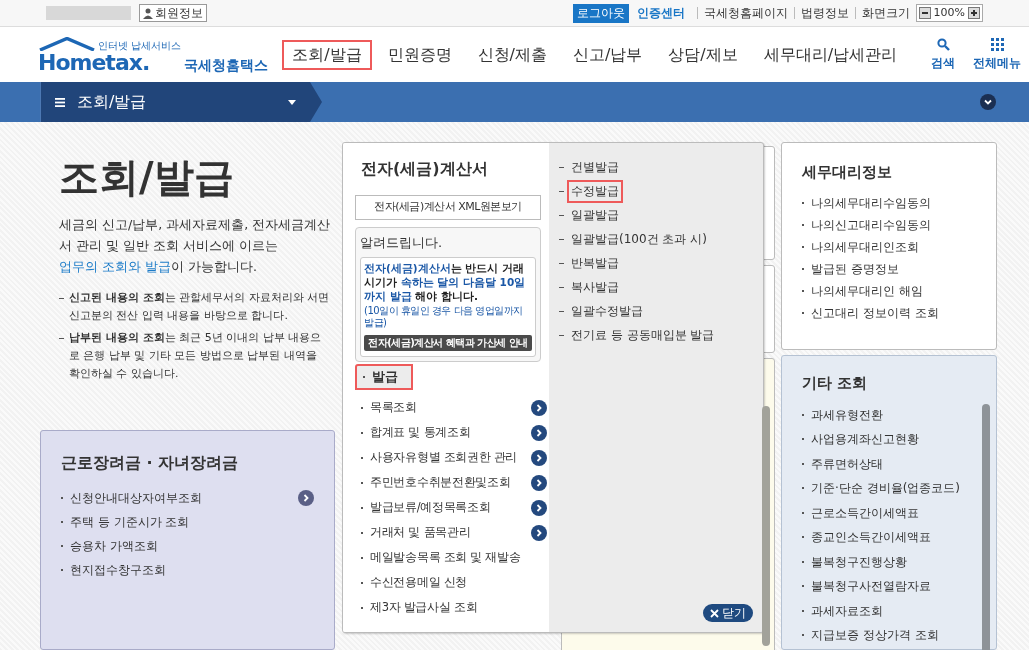 This screenshot has height=650, width=1029. Describe the element at coordinates (67, 43) in the screenshot. I see `house-roof-icon` at that location.